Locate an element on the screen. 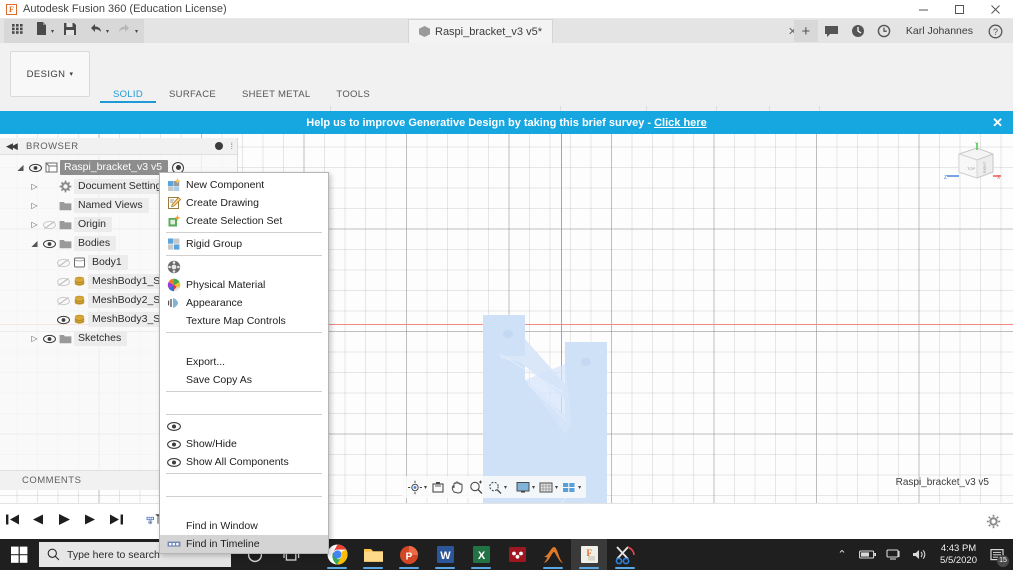  orbit-icon: ▾ is located at coordinates (417, 487).